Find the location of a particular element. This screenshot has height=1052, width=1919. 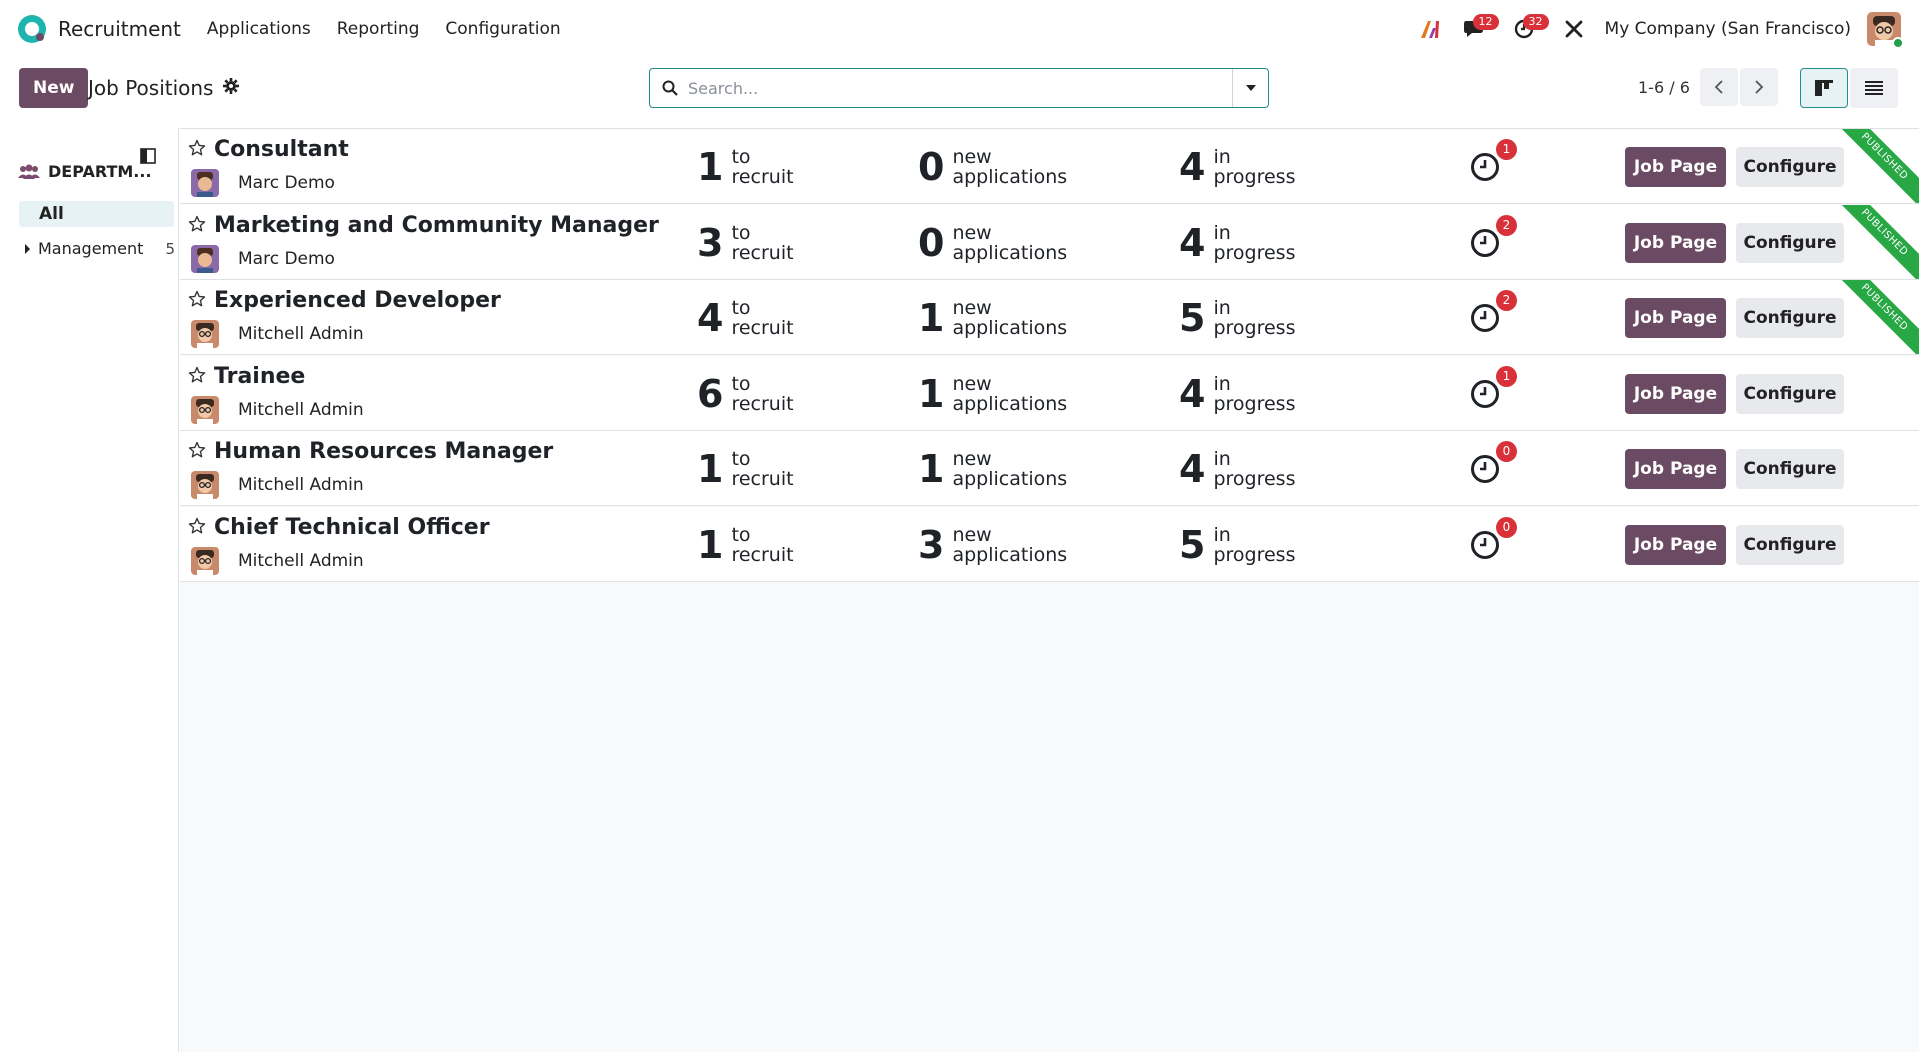

activity-count-badge: 0 is located at coordinates (1506, 527).